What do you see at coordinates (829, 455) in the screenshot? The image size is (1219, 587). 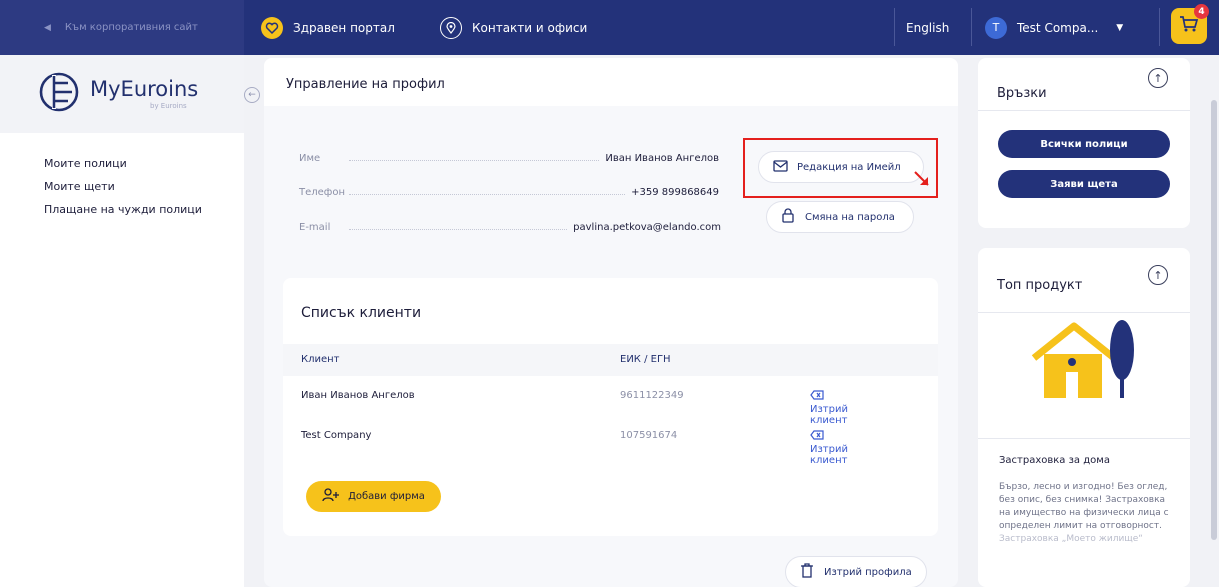 I see `delete-client-label: Изтрий клиент` at bounding box center [829, 455].